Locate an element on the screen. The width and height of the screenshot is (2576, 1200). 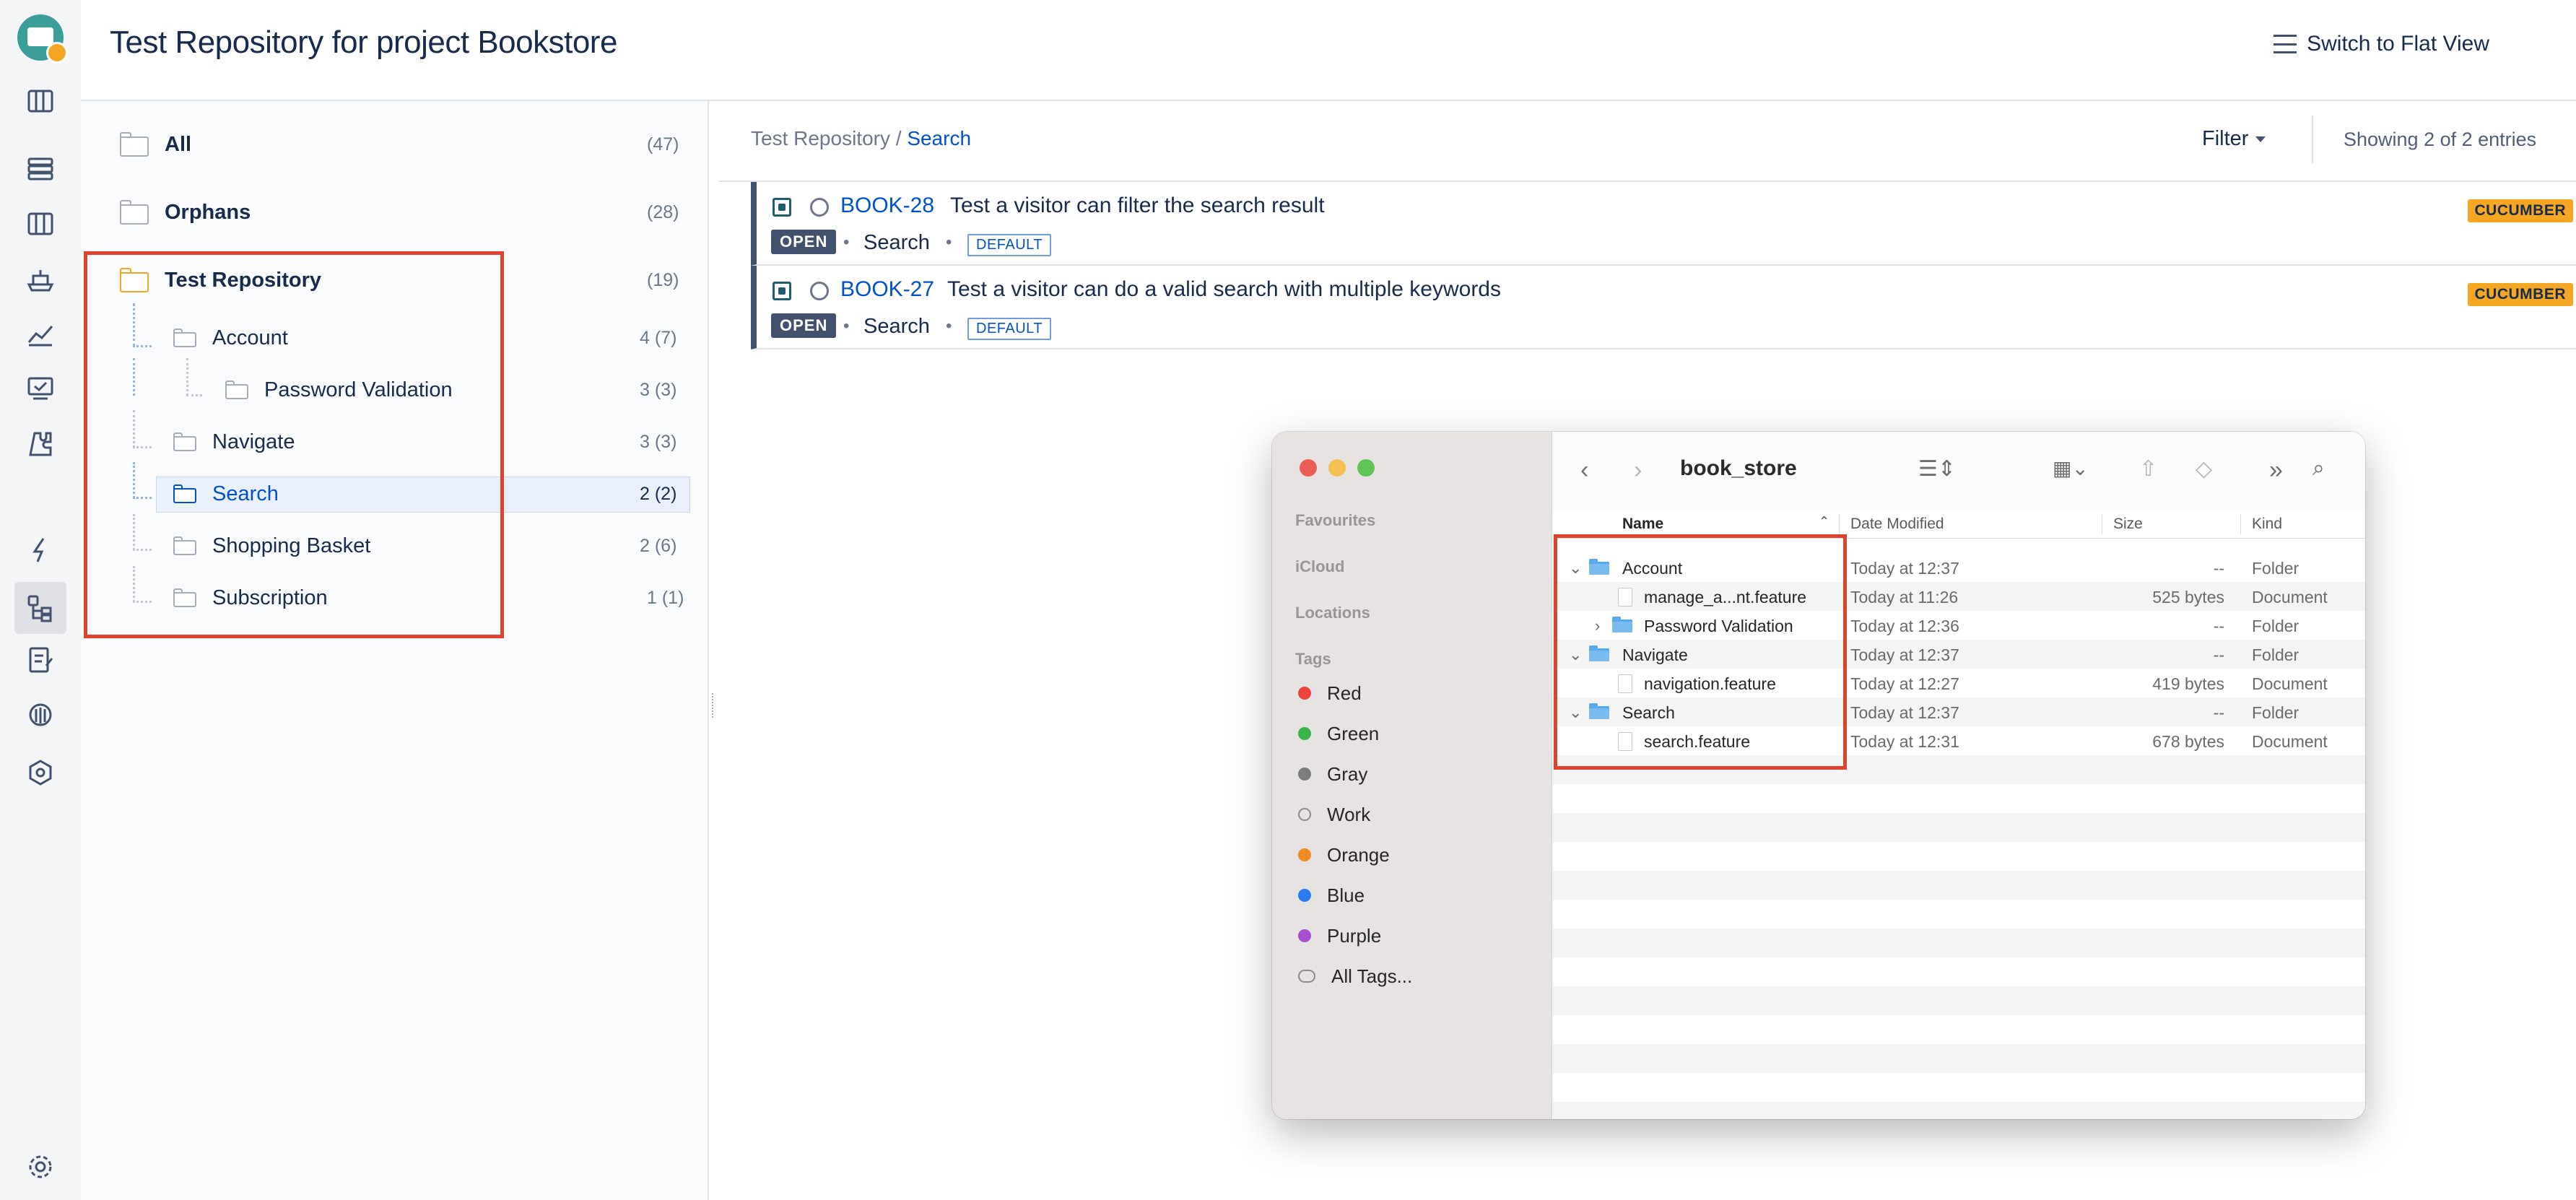
test-plans-icon is located at coordinates (40, 660).